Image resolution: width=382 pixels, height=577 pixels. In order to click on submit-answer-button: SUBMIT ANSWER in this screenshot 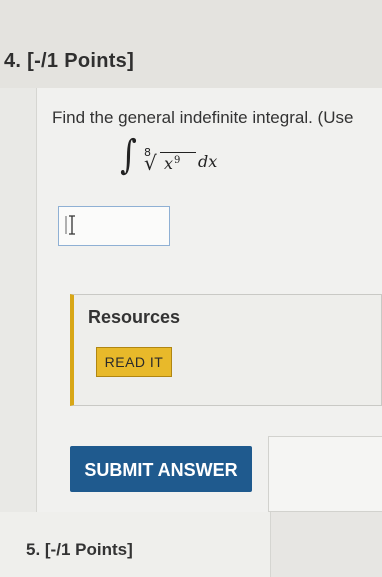, I will do `click(161, 469)`.